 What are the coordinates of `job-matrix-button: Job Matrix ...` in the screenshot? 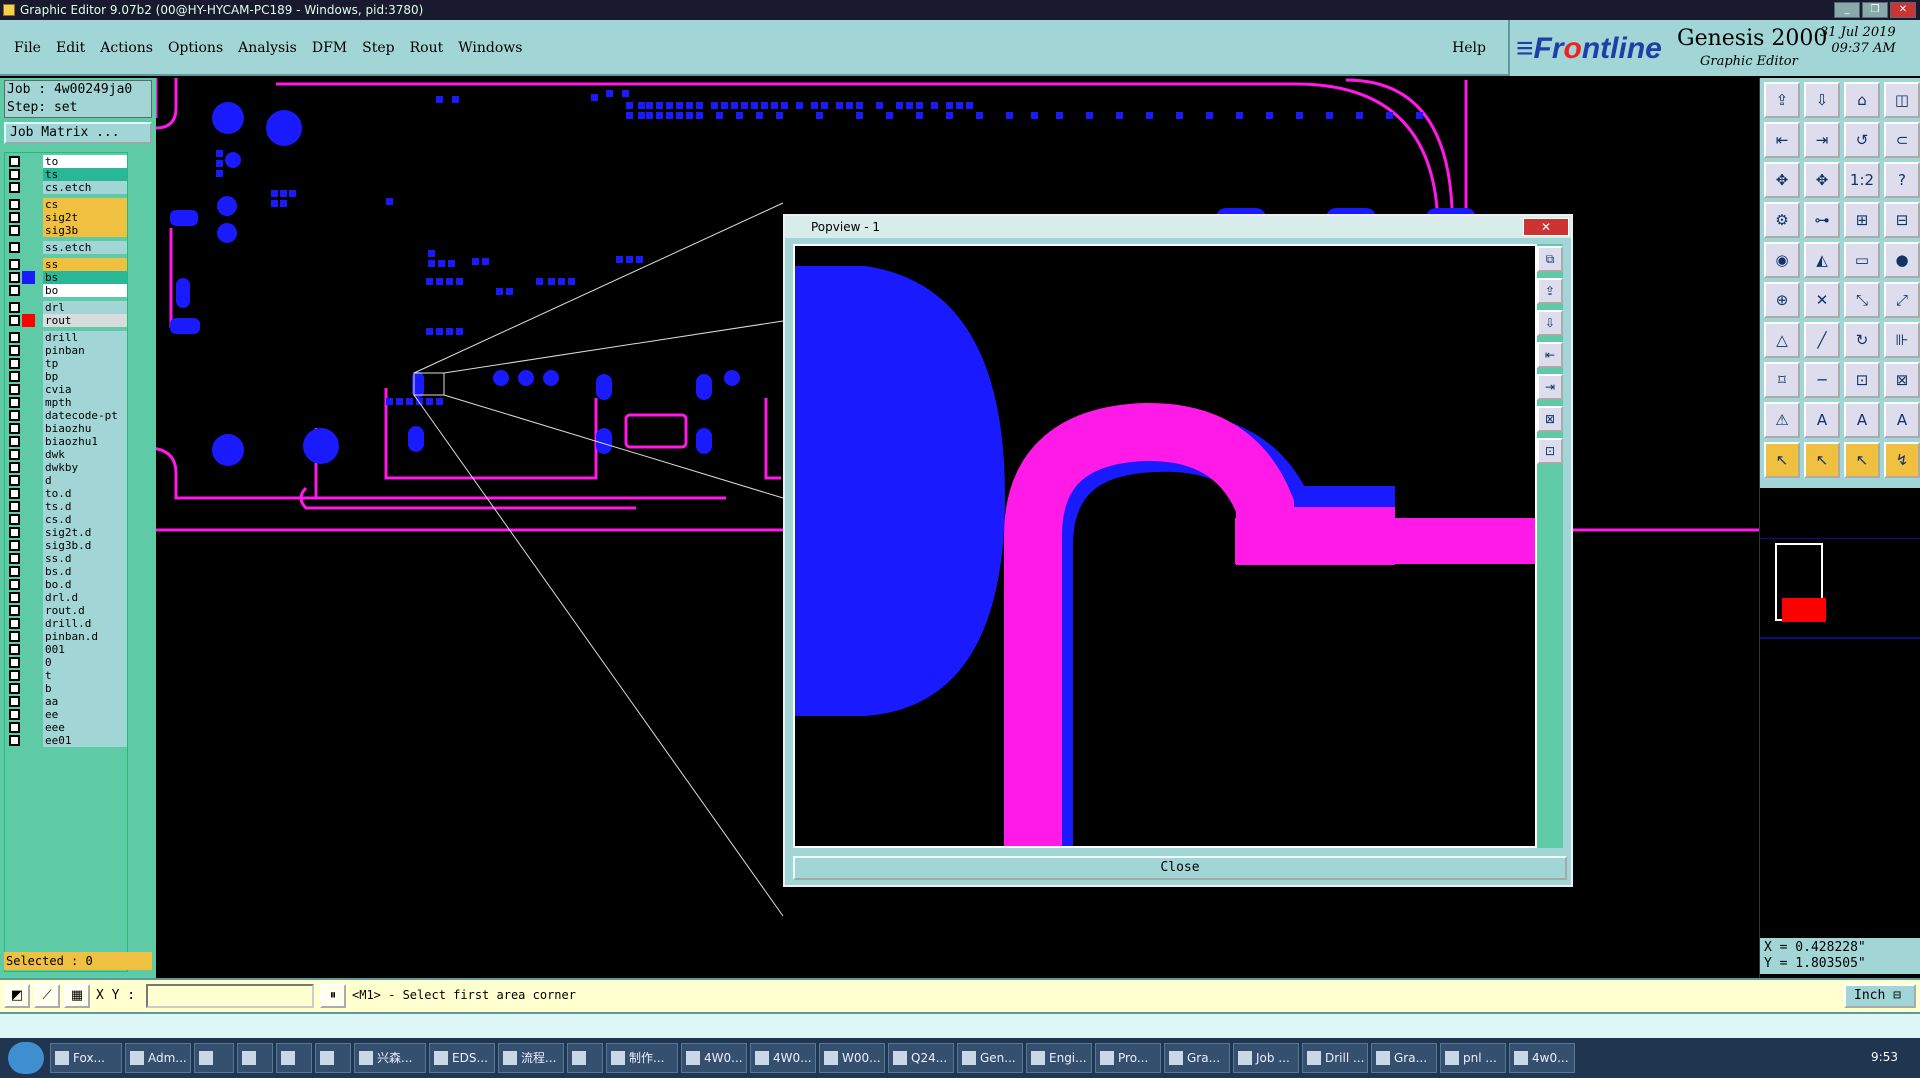 It's located at (78, 133).